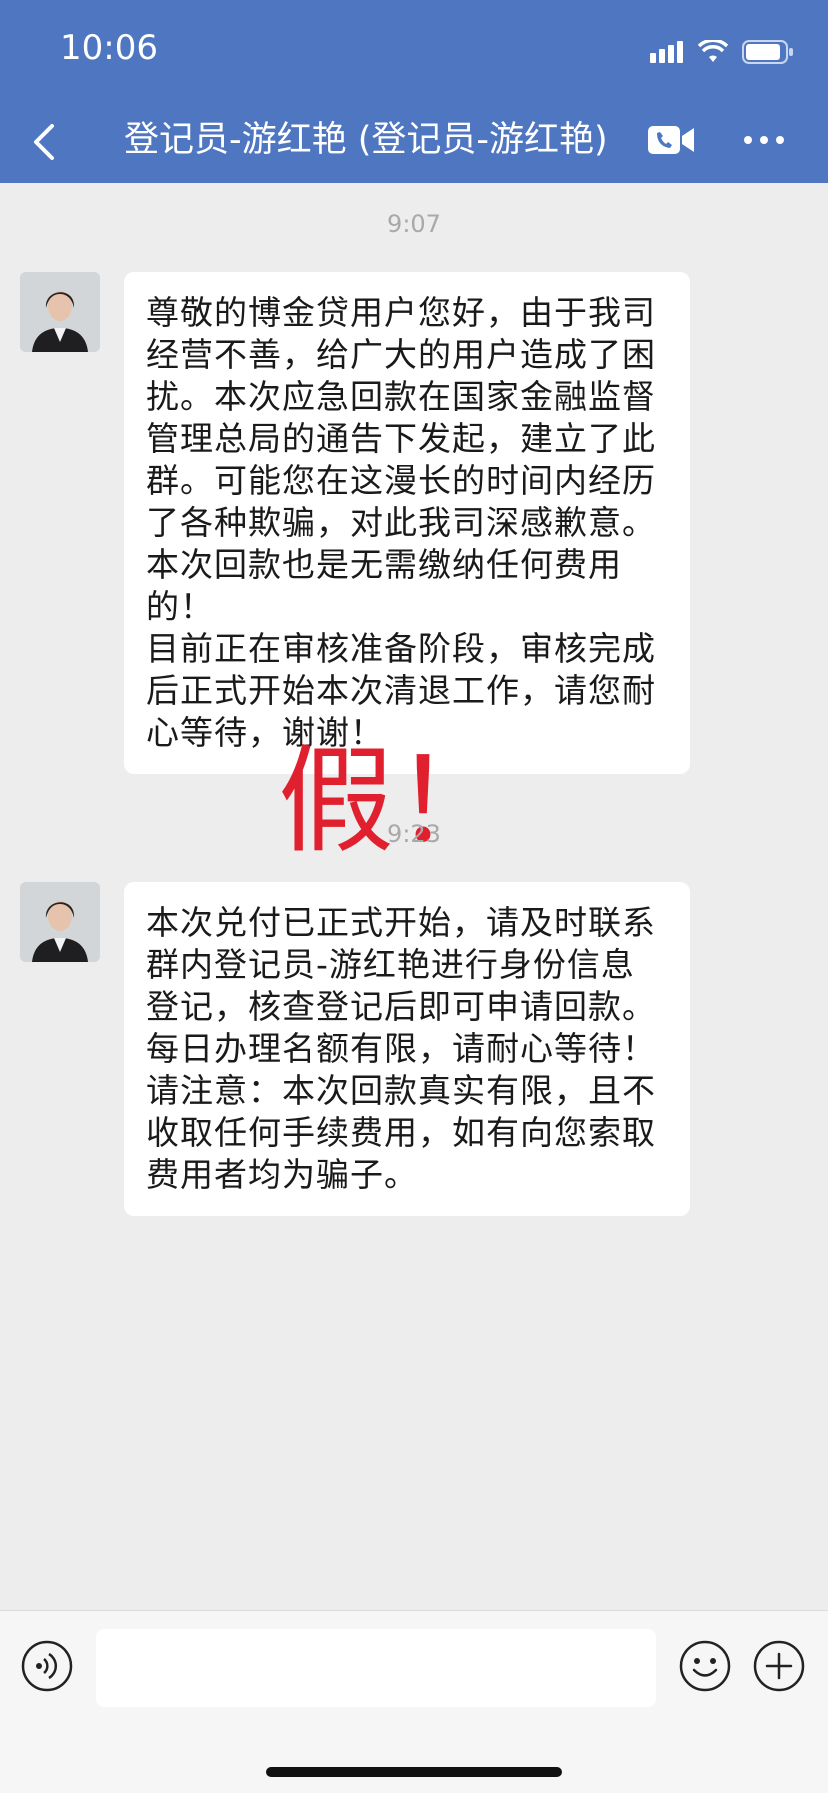 The height and width of the screenshot is (1793, 828). I want to click on wifi-icon, so click(713, 51).